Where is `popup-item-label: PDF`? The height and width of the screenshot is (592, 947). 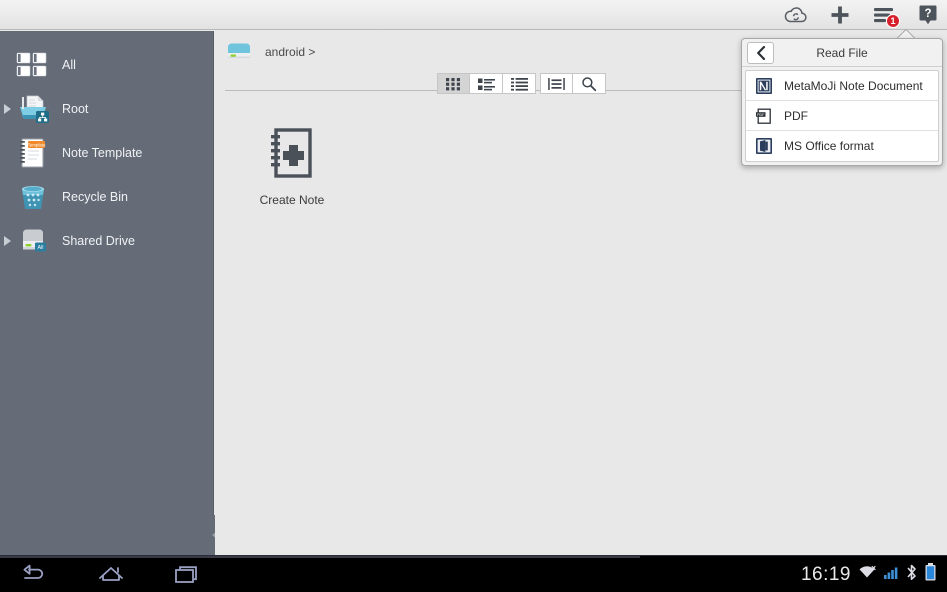
popup-item-label: PDF is located at coordinates (796, 115).